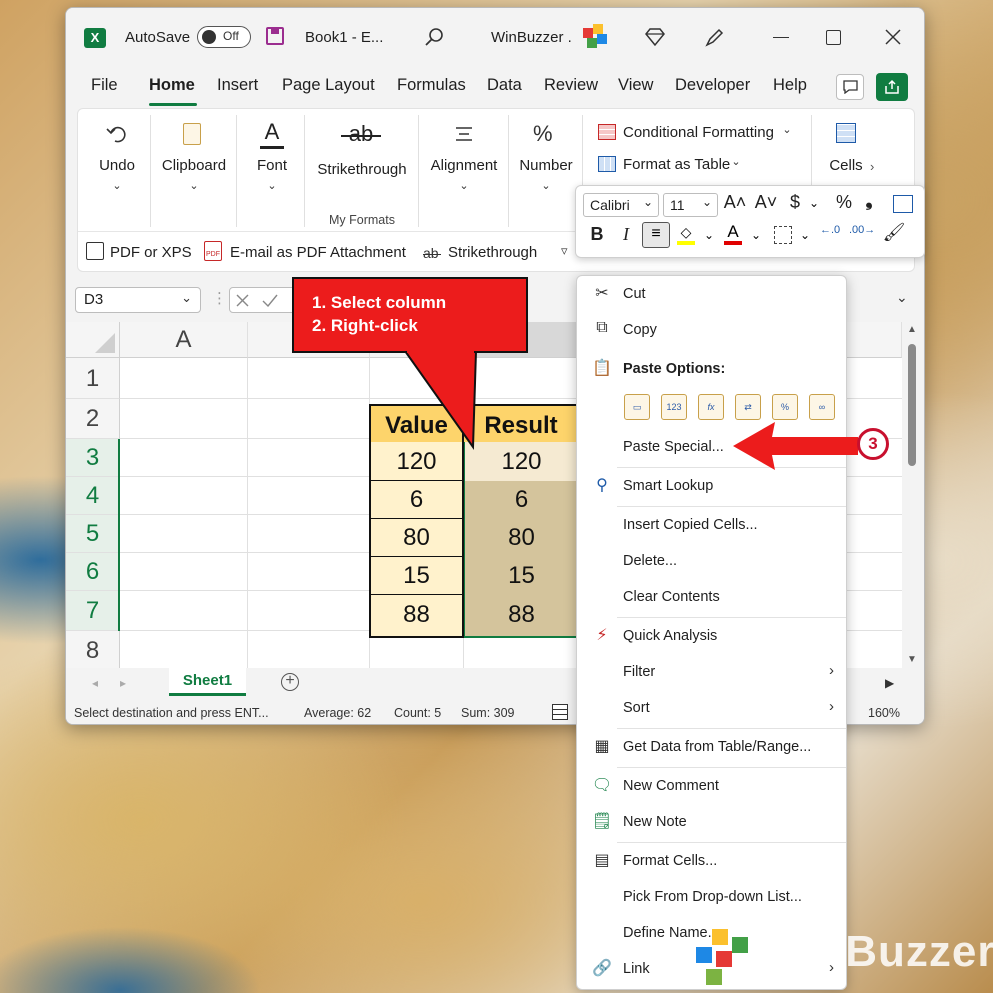  What do you see at coordinates (440, 351) in the screenshot?
I see `callout-pointer-cover` at bounding box center [440, 351].